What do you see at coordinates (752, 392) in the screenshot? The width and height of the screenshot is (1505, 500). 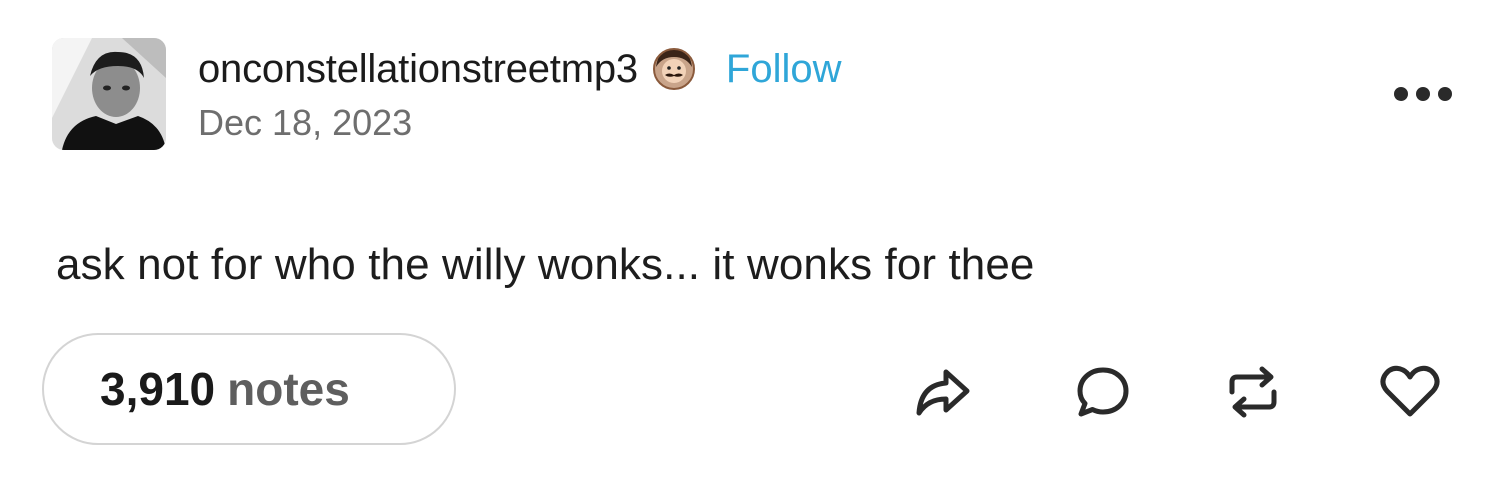 I see `post-actions` at bounding box center [752, 392].